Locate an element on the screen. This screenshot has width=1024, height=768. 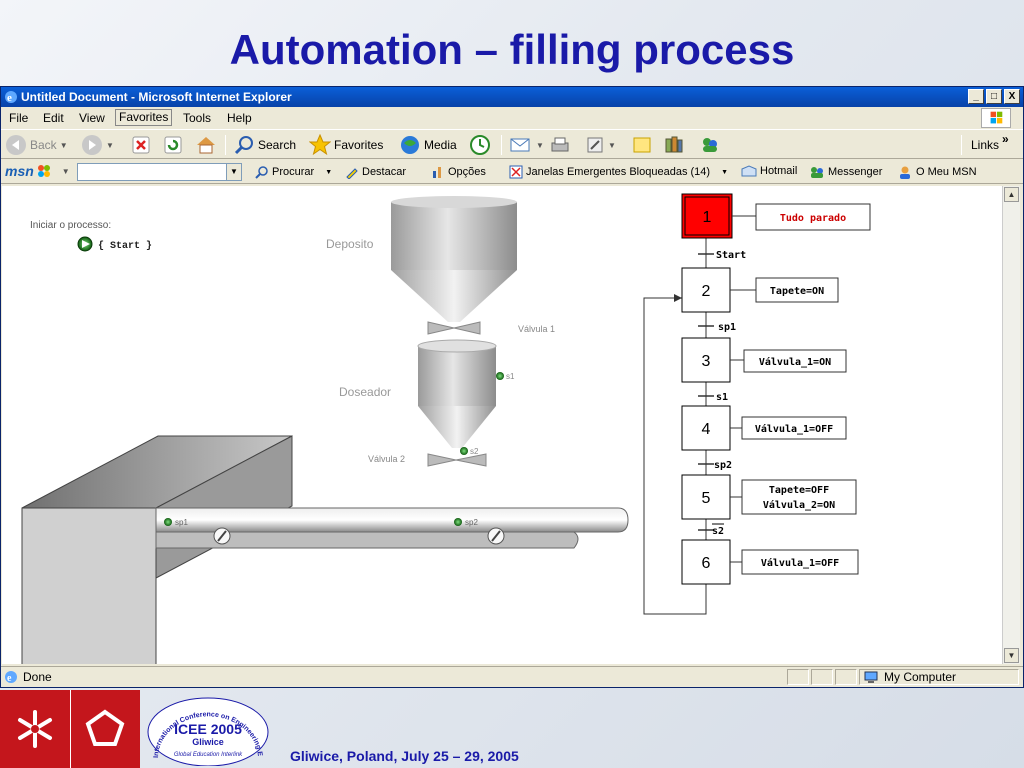
research-button is located at coordinates (674, 145).